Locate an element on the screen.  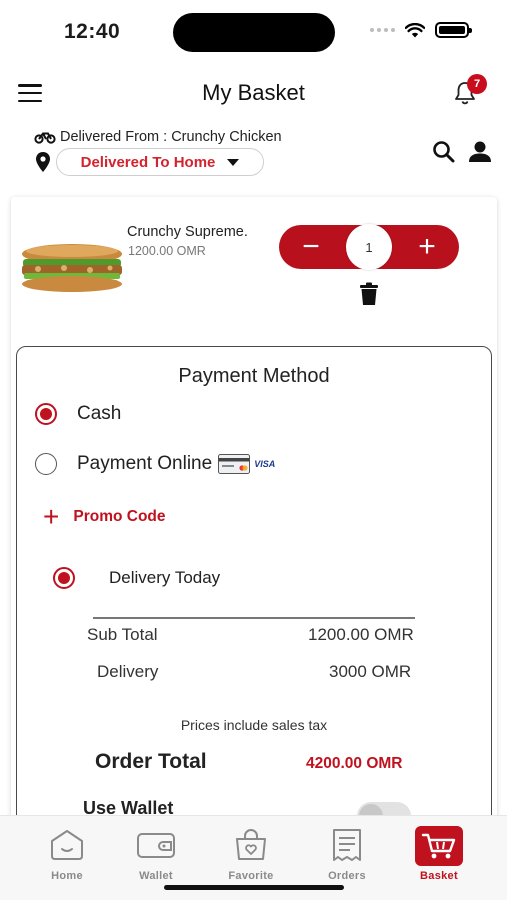
delivery-address-value: Delivered To Home is located at coordinates (148, 162).